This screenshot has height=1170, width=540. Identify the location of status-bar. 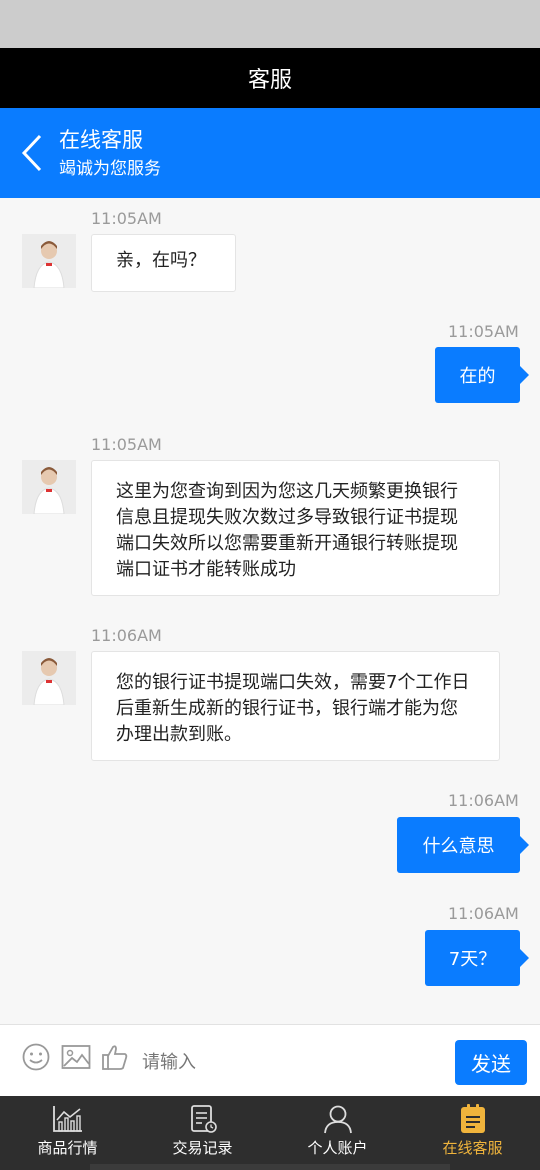
(270, 24).